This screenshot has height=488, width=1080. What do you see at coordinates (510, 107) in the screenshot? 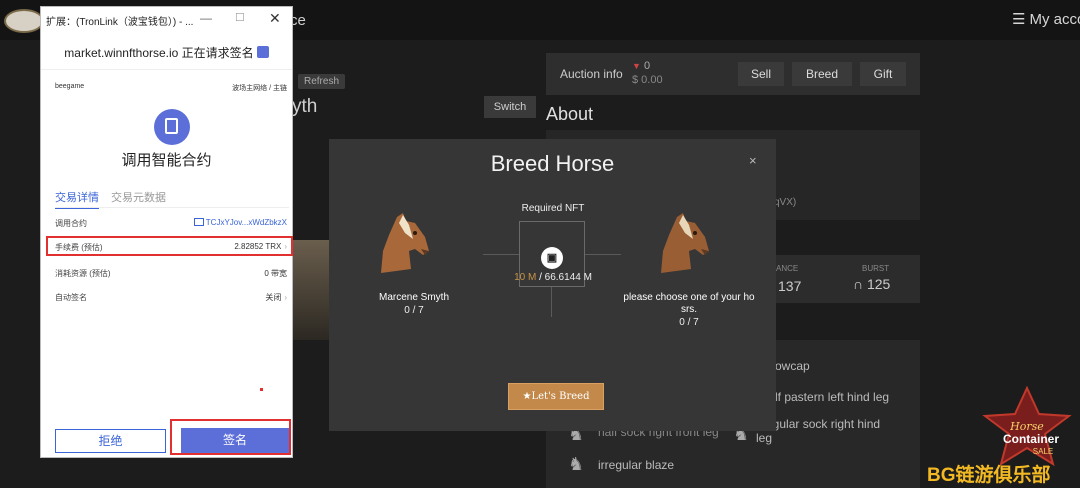
I see `switch-button: Switch` at bounding box center [510, 107].